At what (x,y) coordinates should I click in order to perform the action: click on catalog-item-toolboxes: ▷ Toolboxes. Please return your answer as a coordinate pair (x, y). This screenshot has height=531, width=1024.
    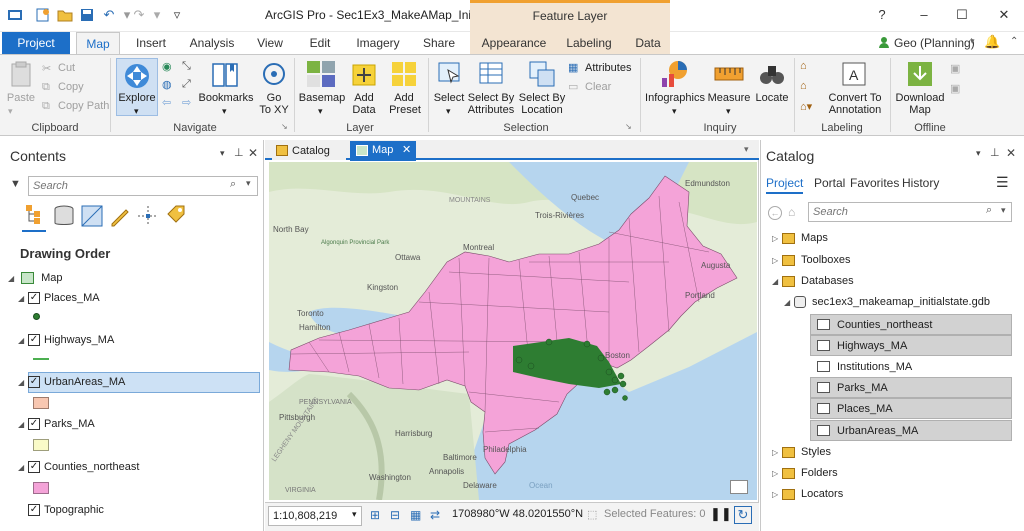
    Looking at the image, I should click on (811, 260).